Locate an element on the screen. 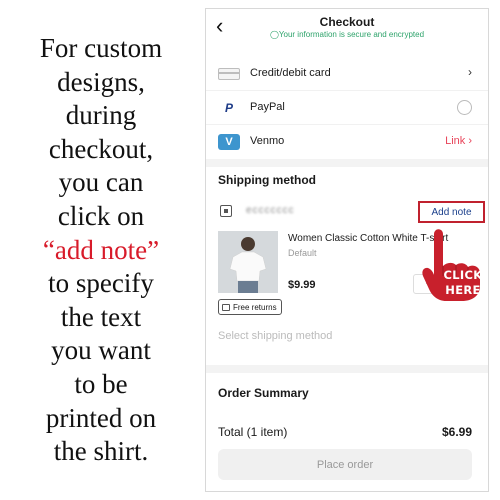 This screenshot has width=500, height=500. here-word: HERE is located at coordinates (463, 290).